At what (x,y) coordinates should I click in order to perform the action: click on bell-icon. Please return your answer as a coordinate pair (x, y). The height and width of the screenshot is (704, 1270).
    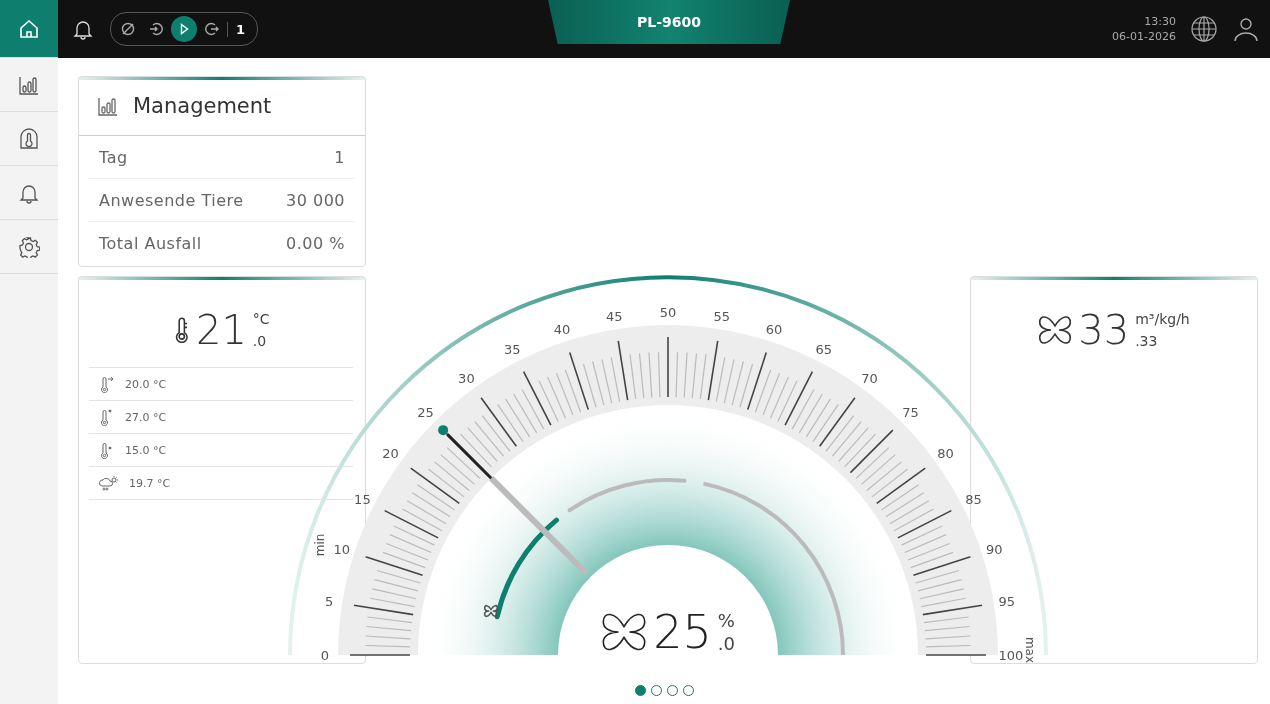
    Looking at the image, I should click on (83, 29).